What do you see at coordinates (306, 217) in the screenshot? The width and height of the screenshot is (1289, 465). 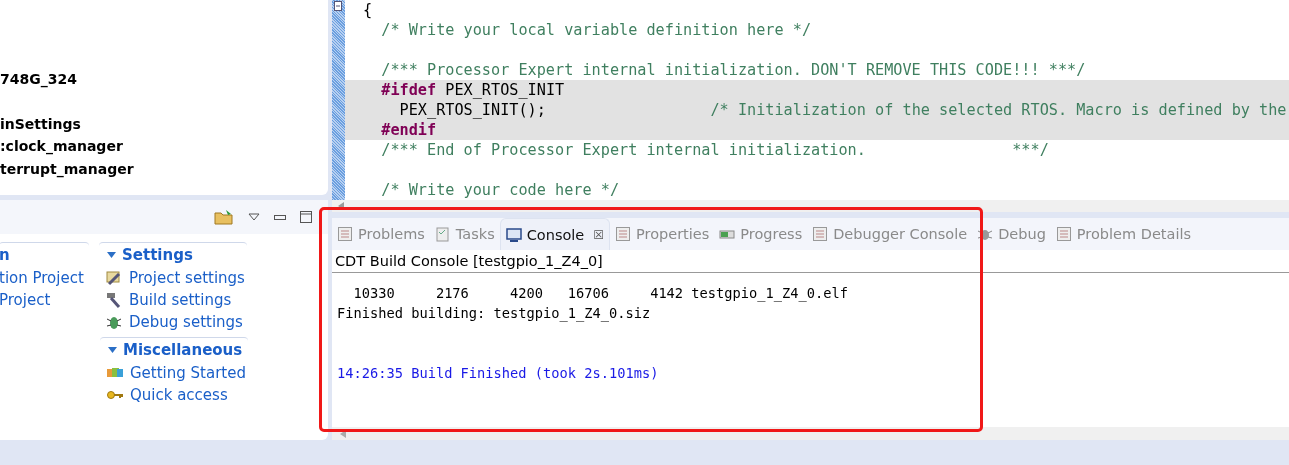 I see `maximize-icon` at bounding box center [306, 217].